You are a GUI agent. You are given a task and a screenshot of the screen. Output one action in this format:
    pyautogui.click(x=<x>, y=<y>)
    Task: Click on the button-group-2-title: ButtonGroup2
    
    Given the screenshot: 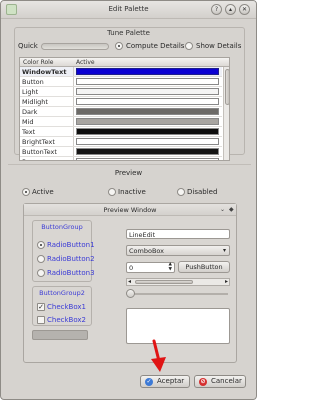 What is the action you would take?
    pyautogui.click(x=62, y=293)
    